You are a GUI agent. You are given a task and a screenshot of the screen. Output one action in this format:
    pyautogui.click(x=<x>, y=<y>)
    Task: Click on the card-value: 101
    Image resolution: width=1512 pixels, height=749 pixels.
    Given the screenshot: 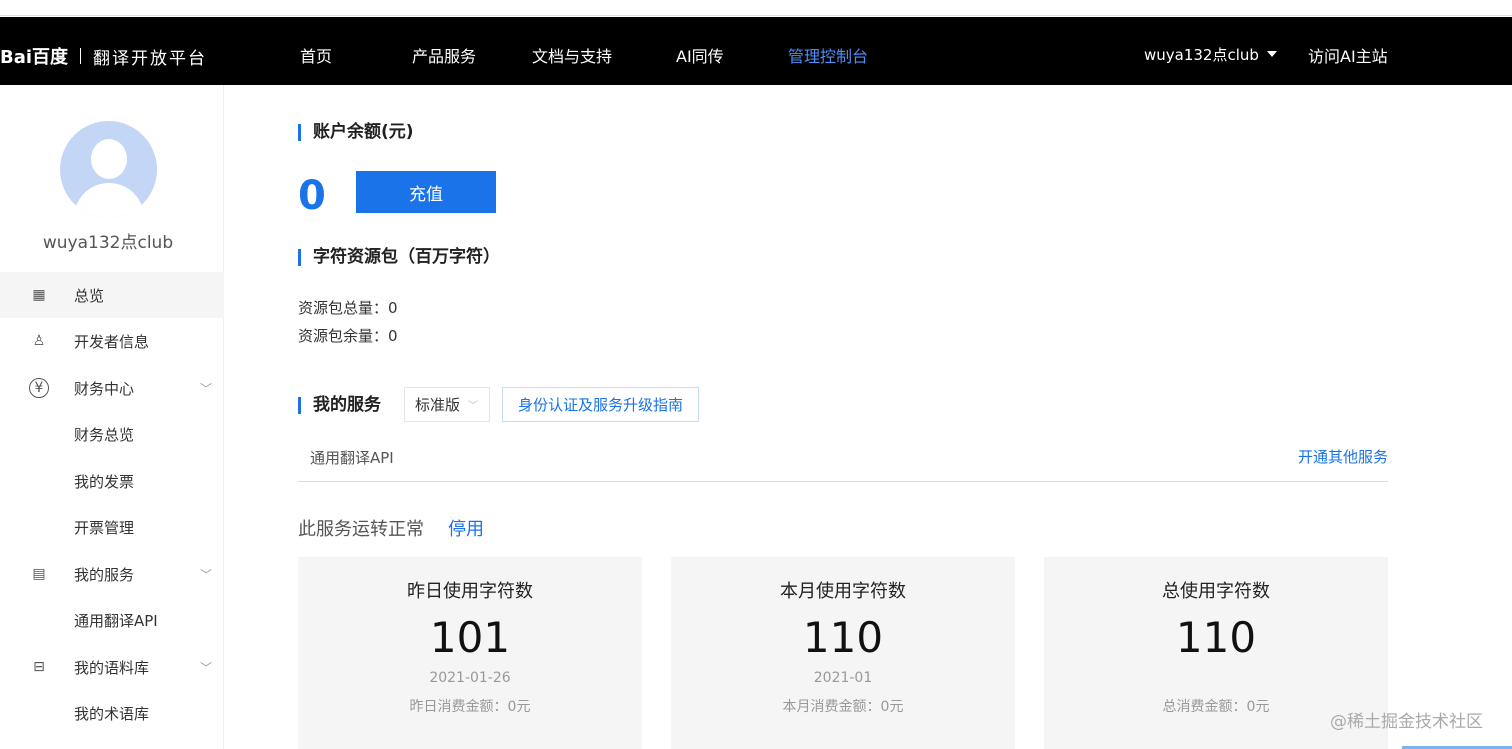 What is the action you would take?
    pyautogui.click(x=470, y=637)
    